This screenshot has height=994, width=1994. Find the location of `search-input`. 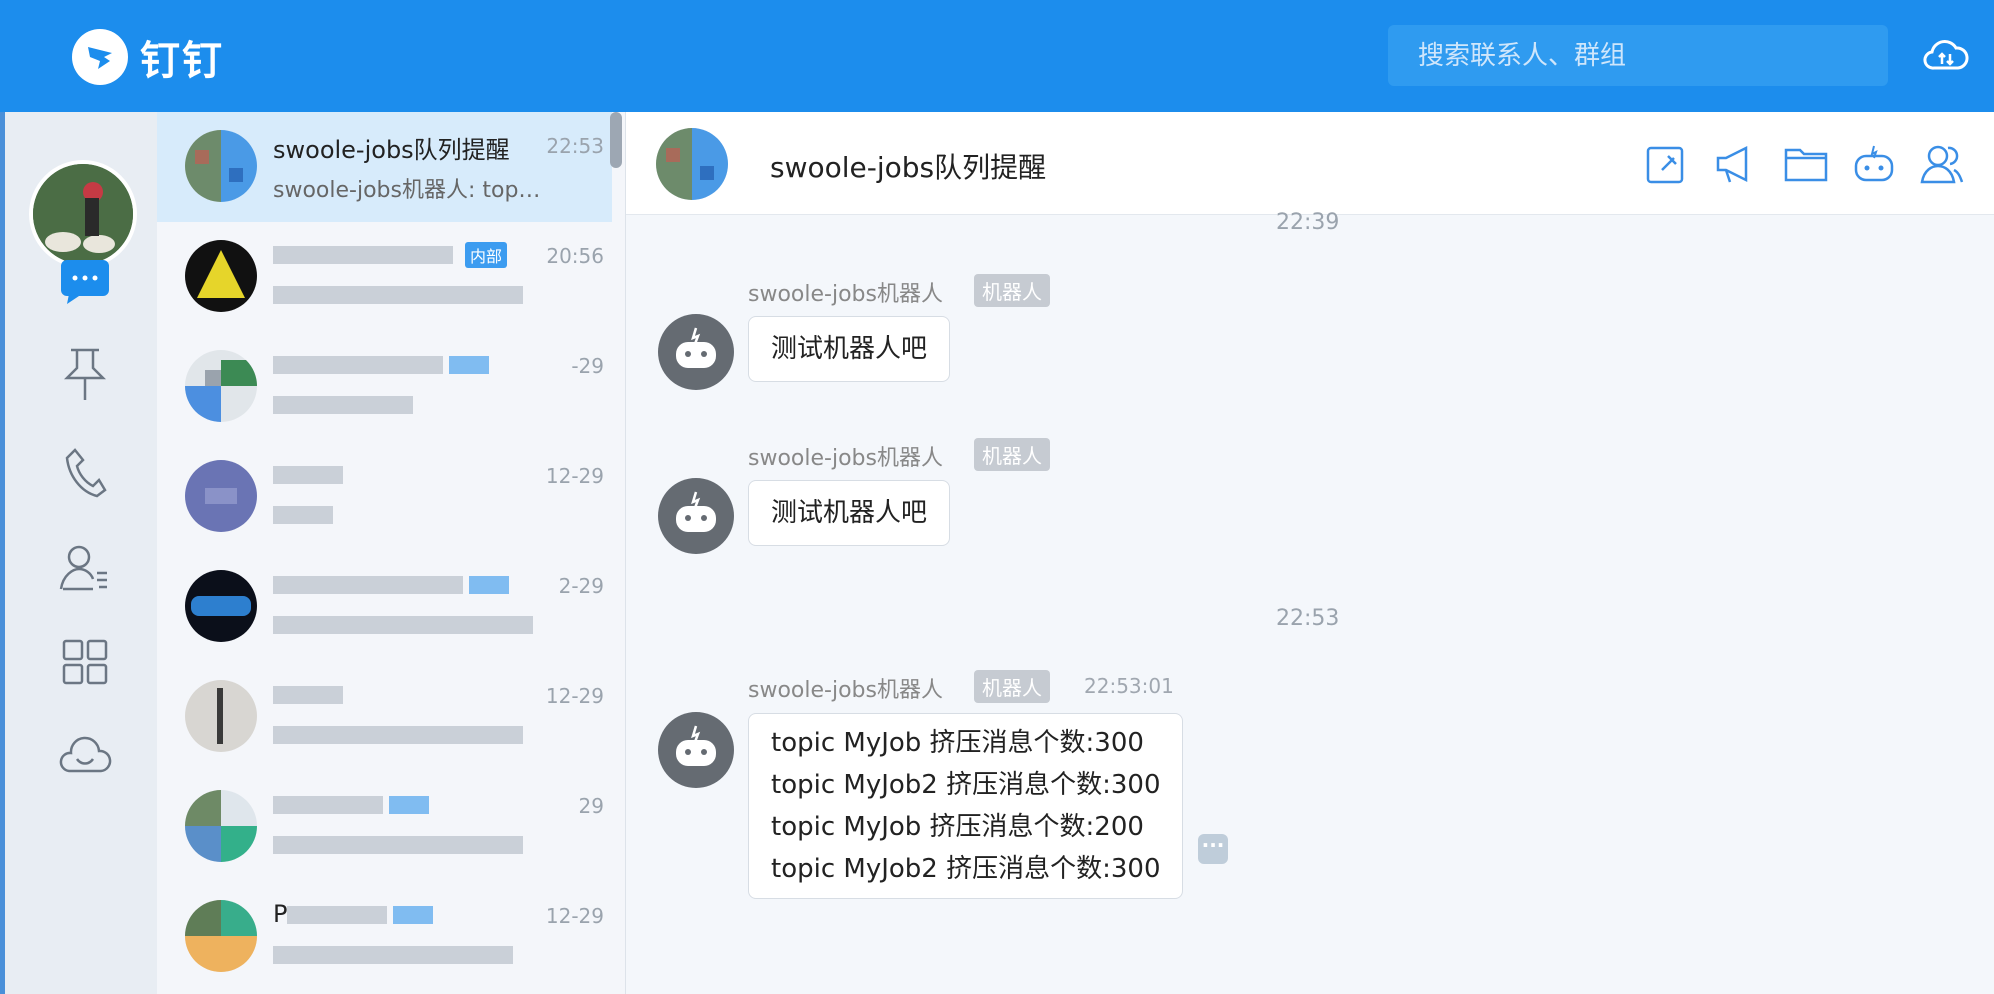

search-input is located at coordinates (1638, 55).